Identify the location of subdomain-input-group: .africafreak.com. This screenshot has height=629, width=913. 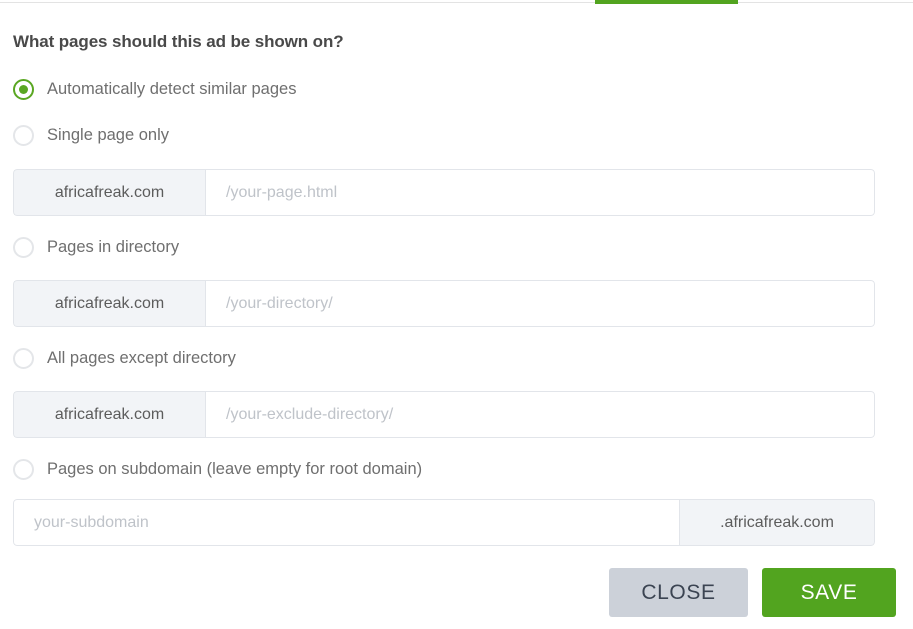
(444, 522).